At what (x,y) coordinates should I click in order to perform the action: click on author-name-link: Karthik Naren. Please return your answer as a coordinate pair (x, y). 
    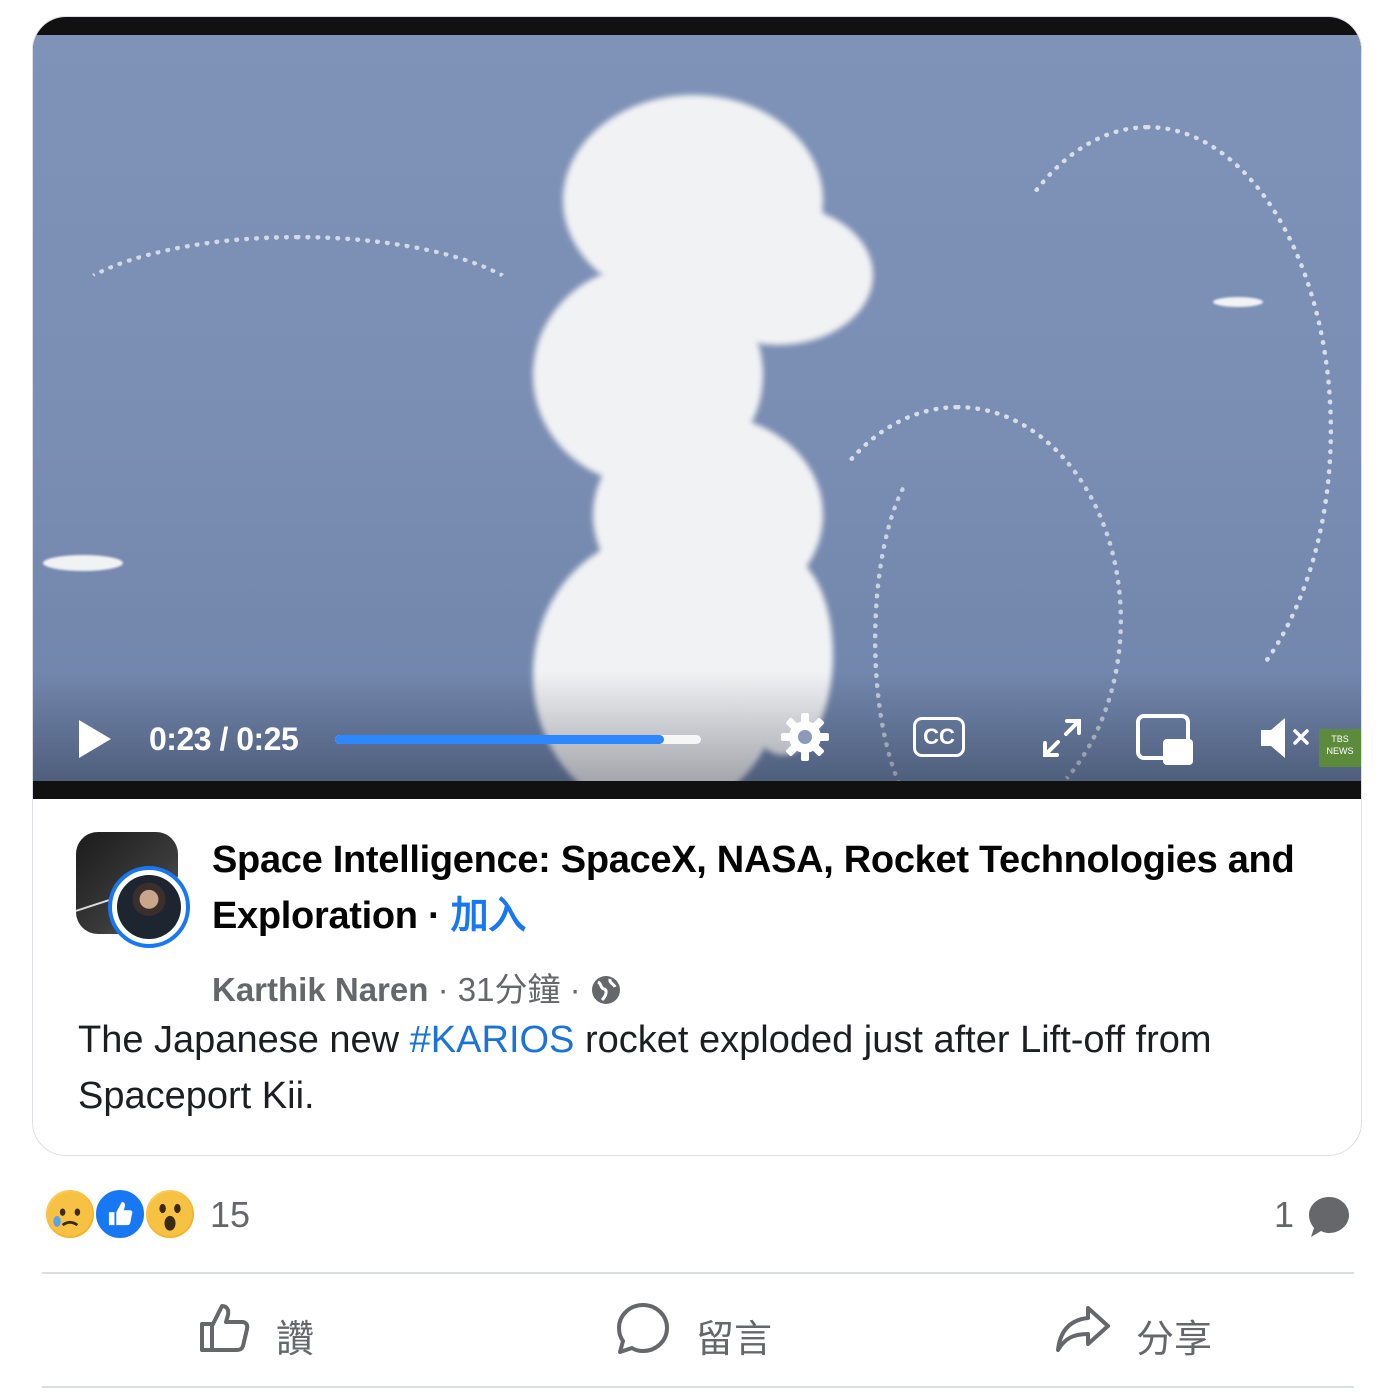
    Looking at the image, I should click on (320, 989).